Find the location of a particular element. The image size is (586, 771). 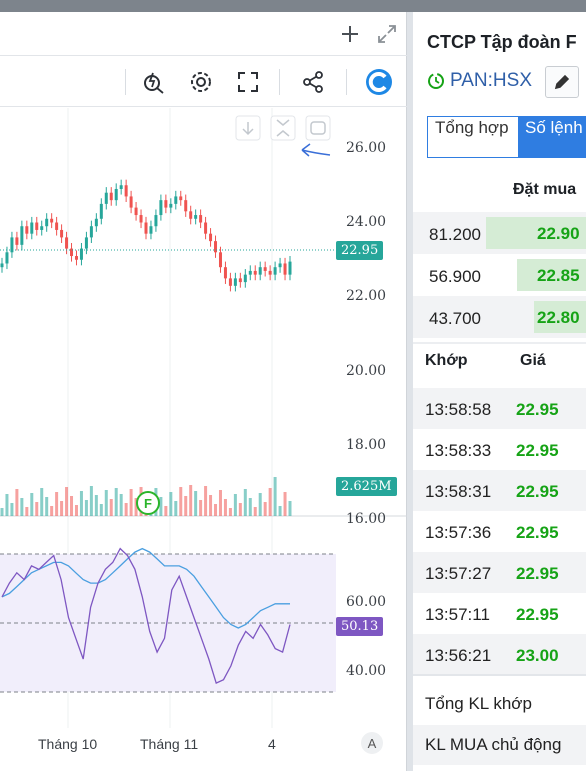

collapse-button is located at coordinates (283, 128).